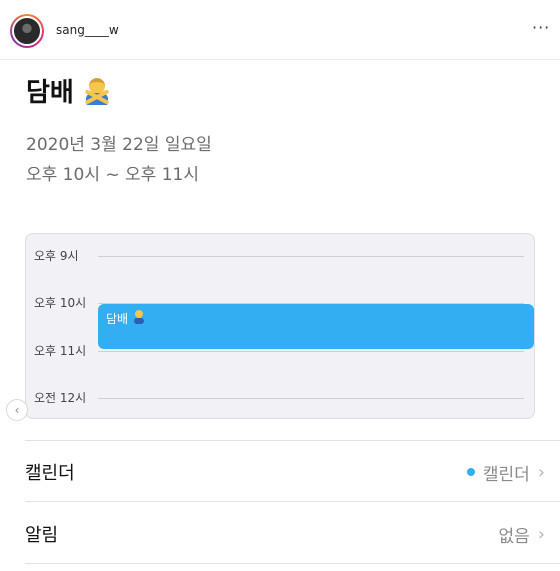 The width and height of the screenshot is (560, 571). I want to click on event-date: 2020년 3월 22일 일요일, so click(119, 145).